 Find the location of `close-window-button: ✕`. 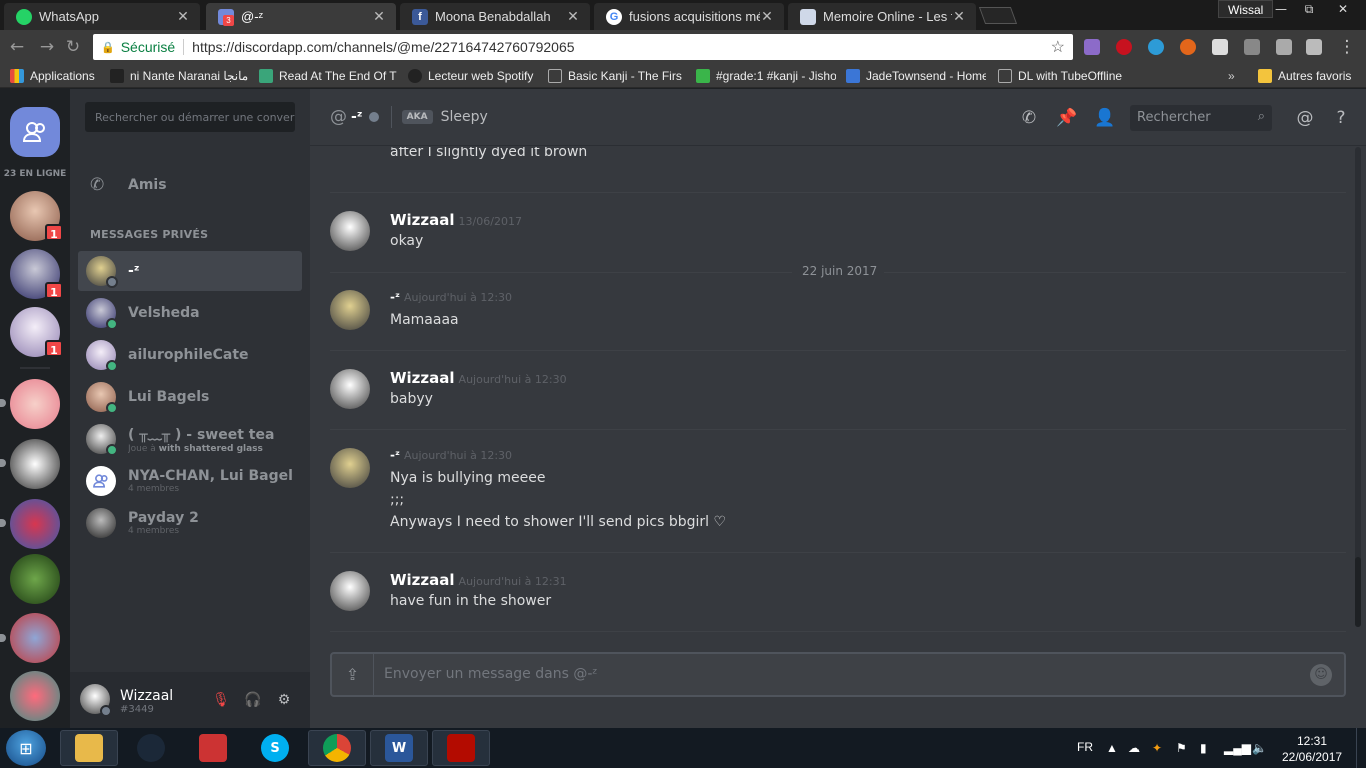

close-window-button: ✕ is located at coordinates (1343, 9).